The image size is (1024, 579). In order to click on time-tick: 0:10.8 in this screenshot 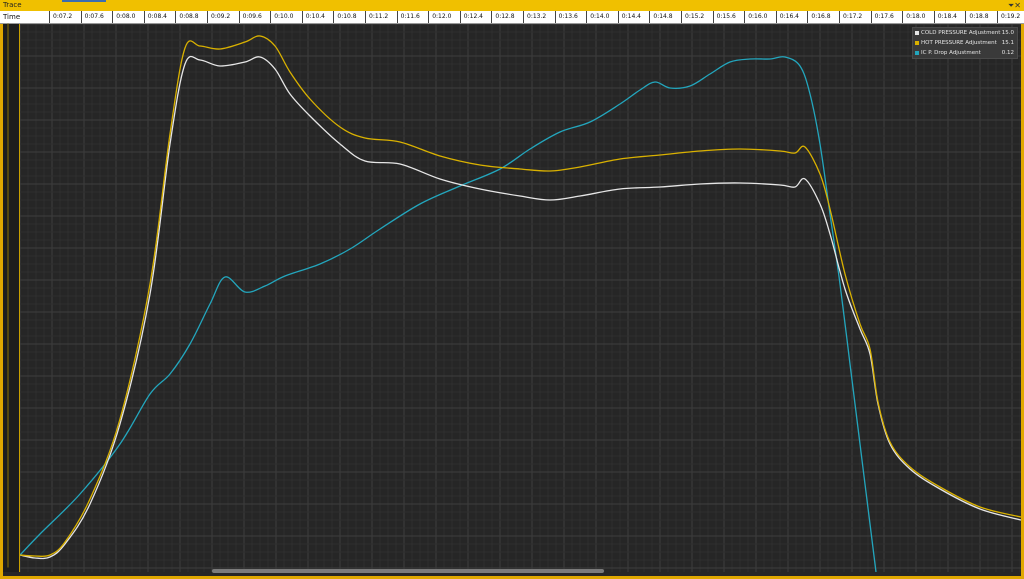, I will do `click(333, 17)`.